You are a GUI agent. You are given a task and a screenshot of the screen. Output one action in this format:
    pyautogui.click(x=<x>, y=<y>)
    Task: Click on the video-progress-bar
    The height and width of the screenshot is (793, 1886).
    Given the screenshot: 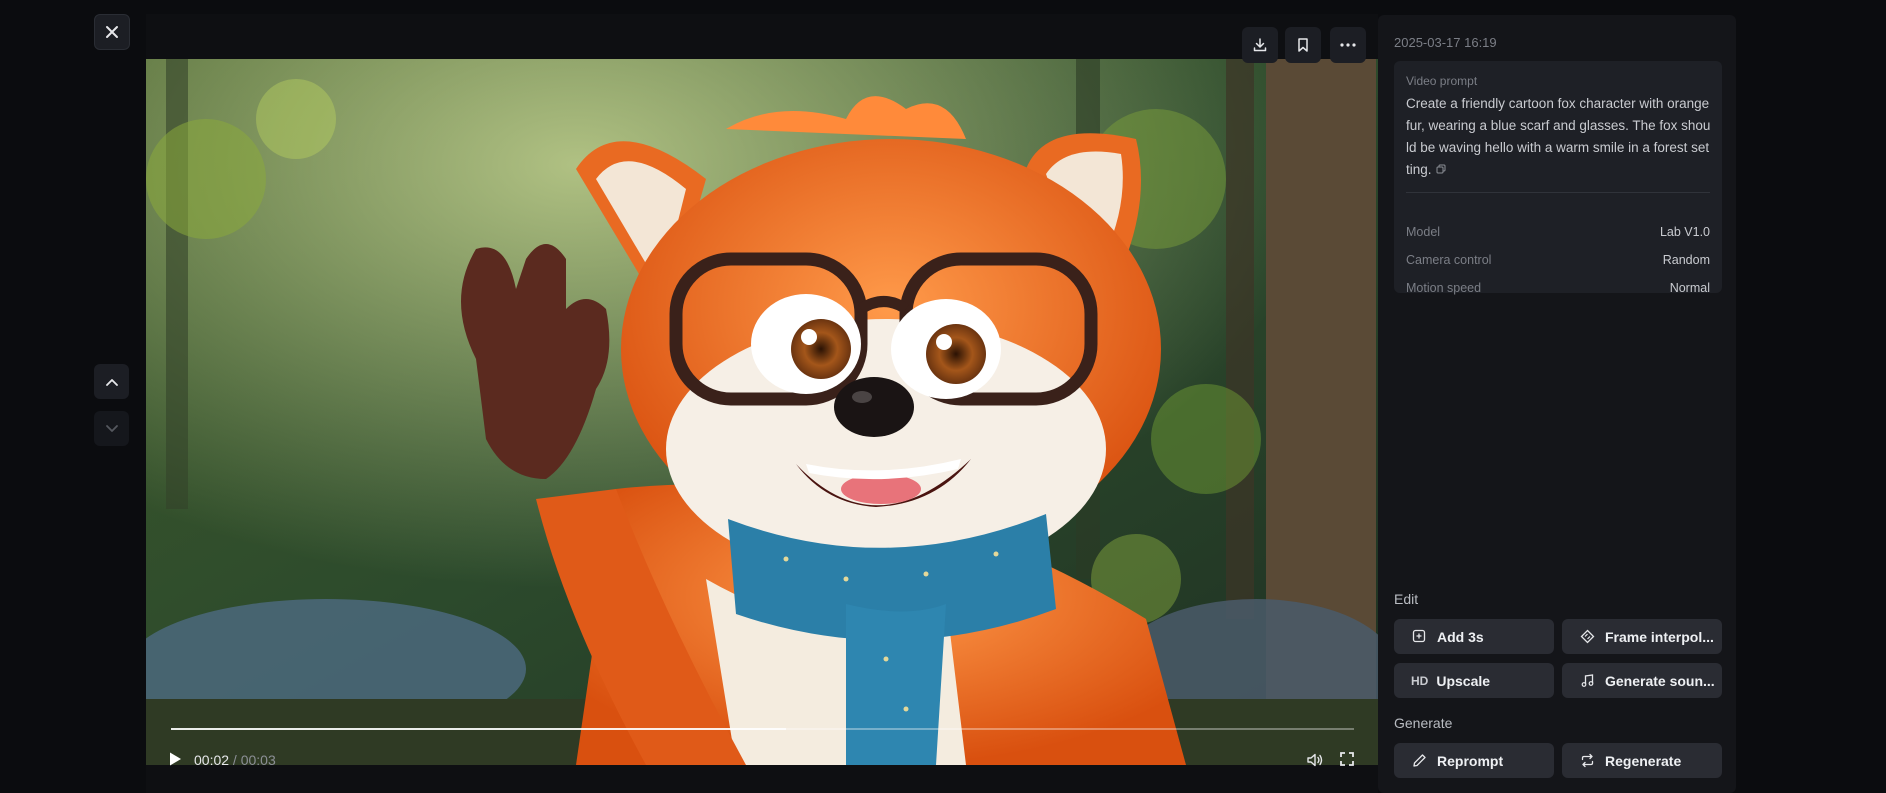 What is the action you would take?
    pyautogui.click(x=762, y=729)
    